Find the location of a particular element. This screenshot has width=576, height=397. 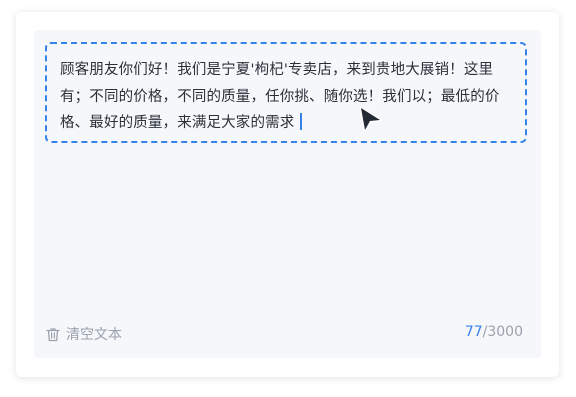

character-count-current: 77 is located at coordinates (473, 332).